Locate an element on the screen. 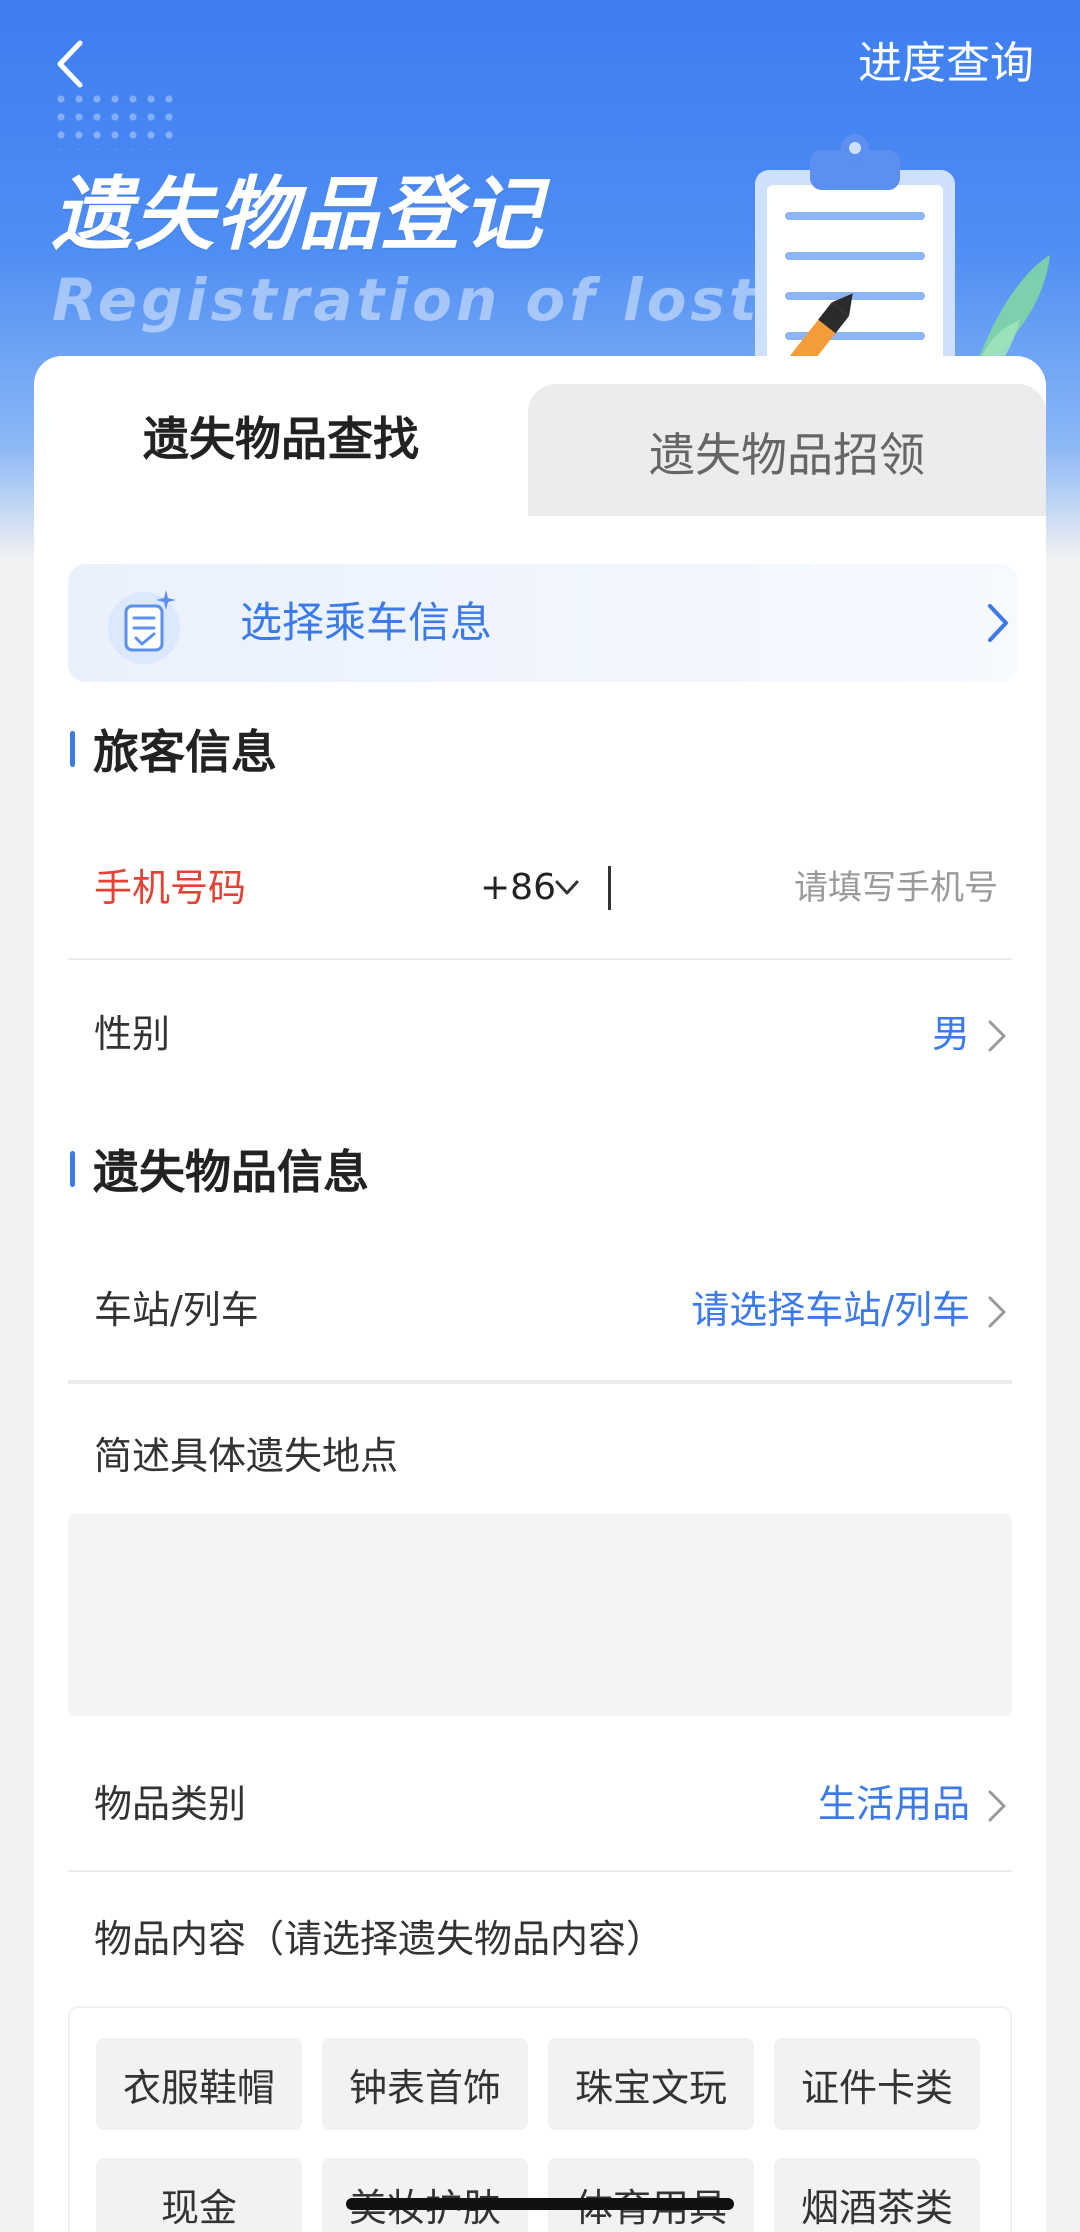  category-label: 物品类别 is located at coordinates (170, 1804).